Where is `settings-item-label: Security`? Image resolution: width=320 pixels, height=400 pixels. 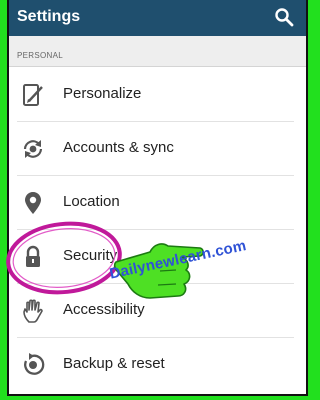
settings-item-label: Security is located at coordinates (90, 255).